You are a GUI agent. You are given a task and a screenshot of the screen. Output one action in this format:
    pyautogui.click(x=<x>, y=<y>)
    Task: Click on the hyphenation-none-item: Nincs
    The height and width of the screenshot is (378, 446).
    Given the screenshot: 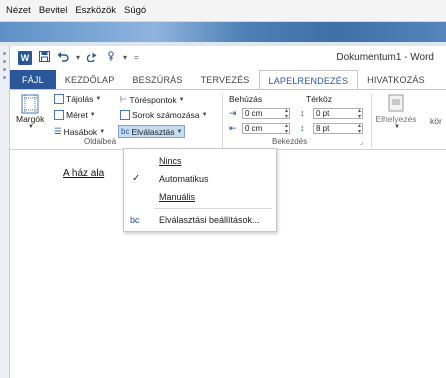 What is the action you would take?
    pyautogui.click(x=200, y=160)
    